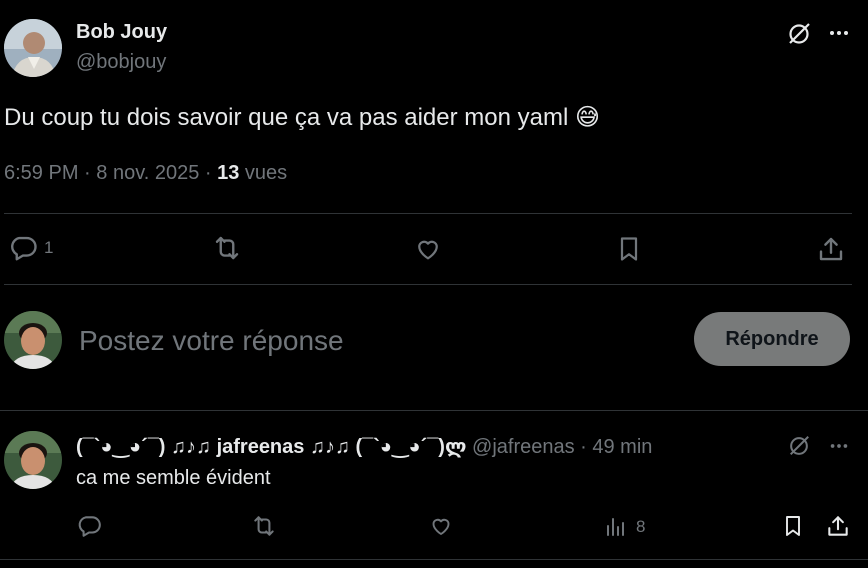  What do you see at coordinates (641, 526) in the screenshot?
I see `reply-views-count: 8` at bounding box center [641, 526].